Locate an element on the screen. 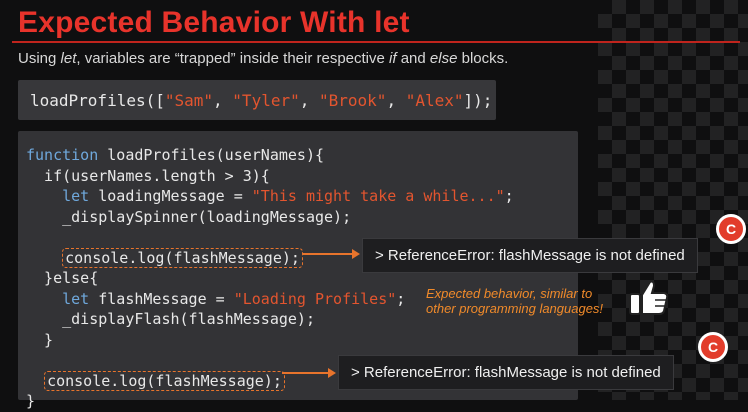 This screenshot has width=748, height=412. highlighted-console-log-outside: console.log(flashMessage); is located at coordinates (164, 380).